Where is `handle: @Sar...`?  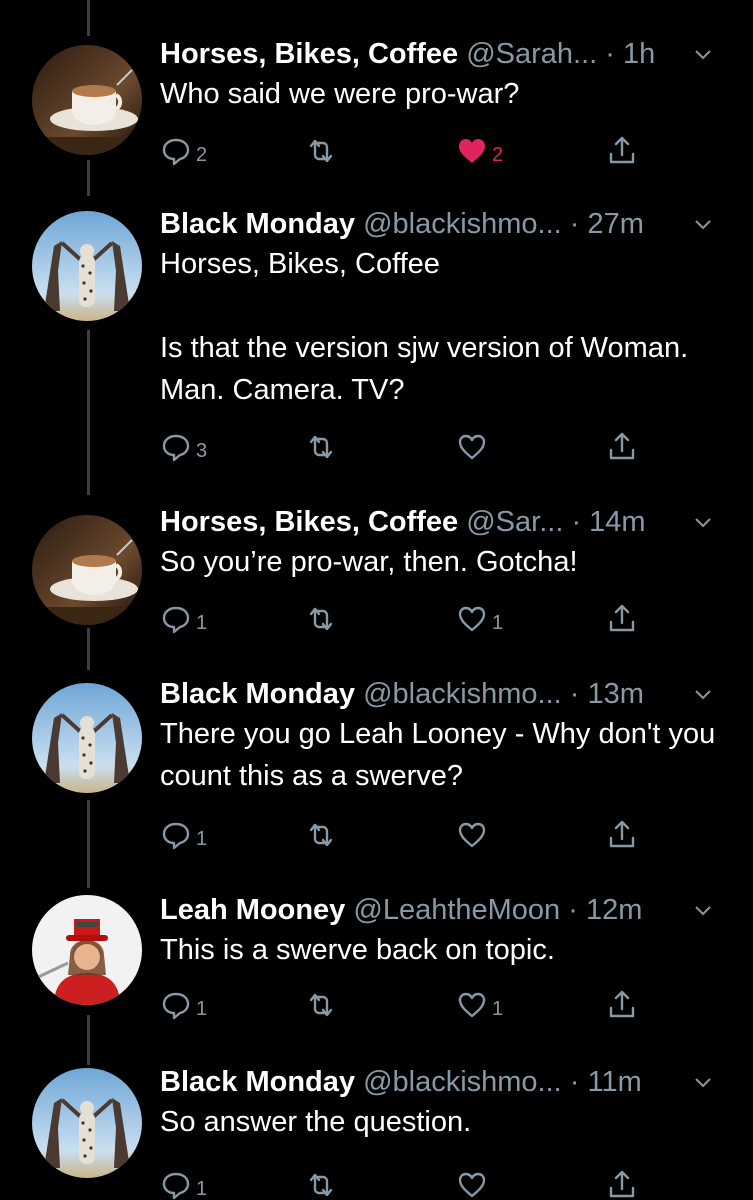 handle: @Sar... is located at coordinates (514, 522).